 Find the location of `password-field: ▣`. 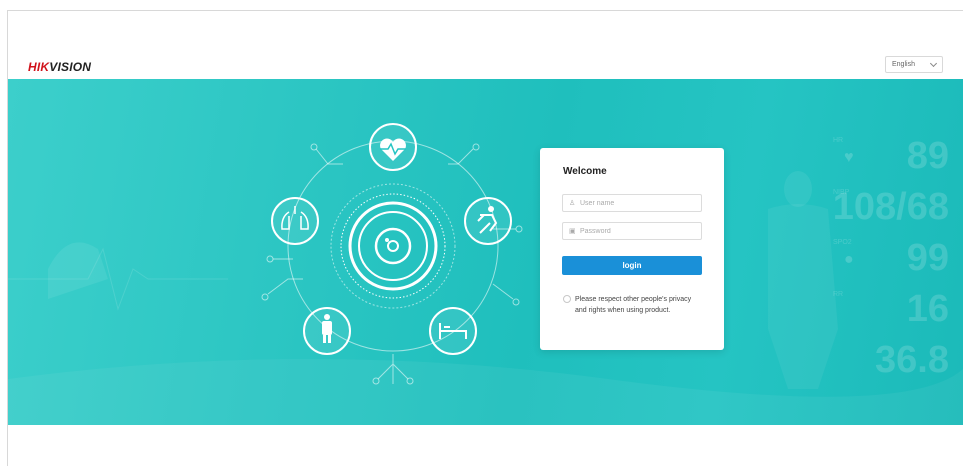

password-field: ▣ is located at coordinates (632, 231).